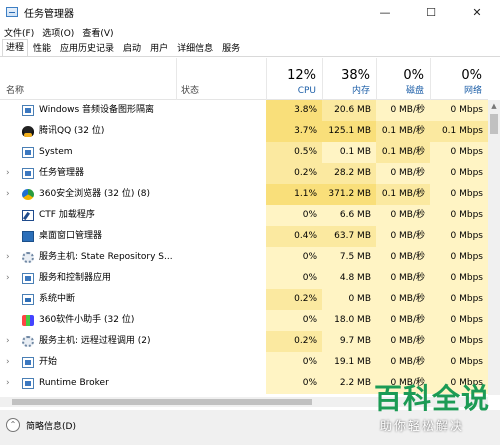  Describe the element at coordinates (75, 278) in the screenshot. I see `process-name: 服务和控制器应用` at that location.